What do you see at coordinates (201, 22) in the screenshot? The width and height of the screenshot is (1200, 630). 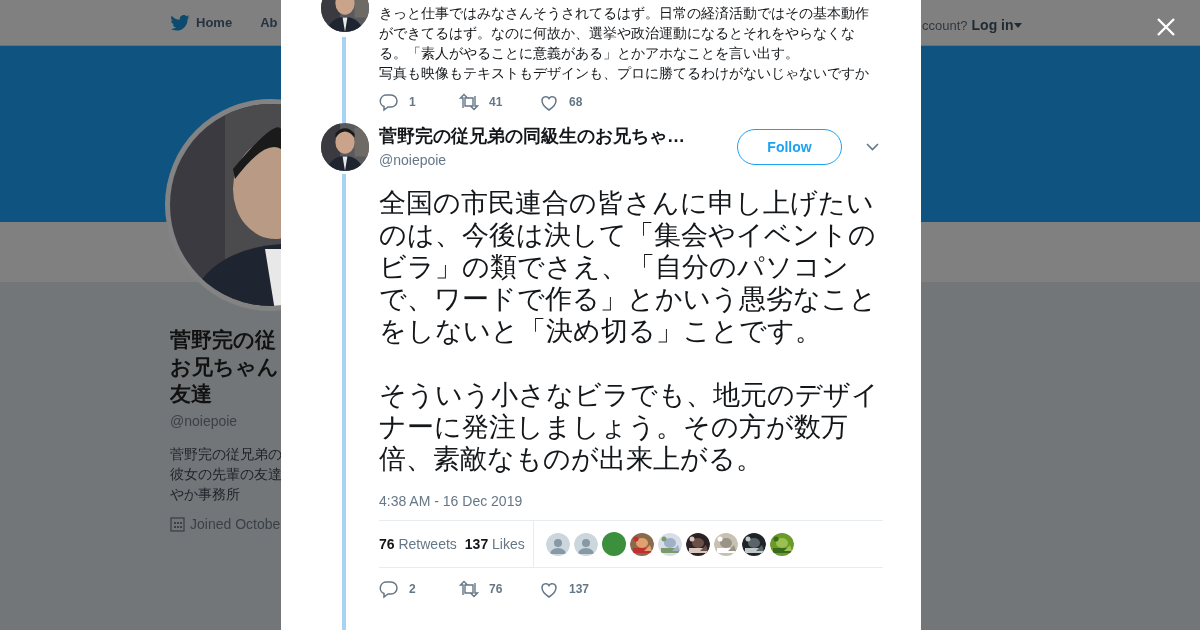 I see `nav-link: Home` at bounding box center [201, 22].